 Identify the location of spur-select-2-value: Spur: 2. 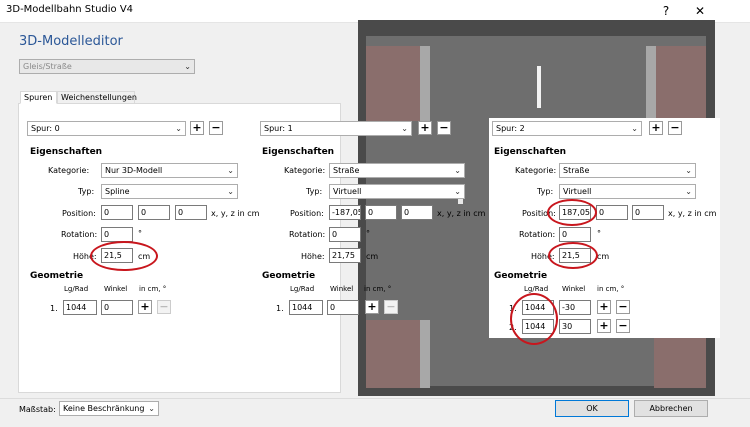
(510, 128).